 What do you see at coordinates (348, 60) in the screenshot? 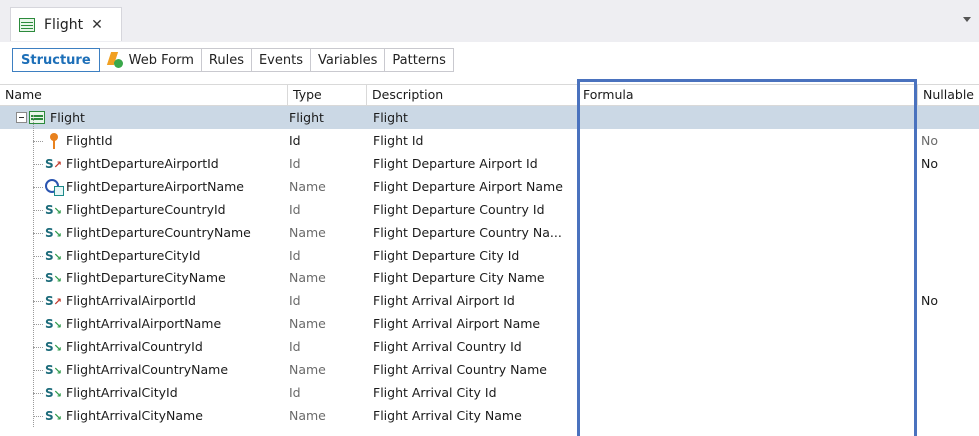
I see `tab-variables: Variables` at bounding box center [348, 60].